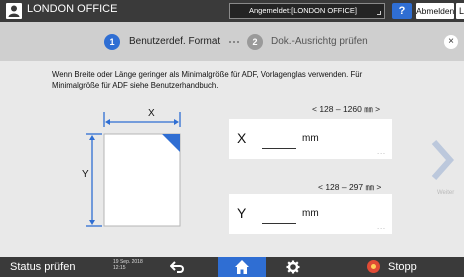 This screenshot has height=277, width=464. I want to click on x-axis-label: X, so click(242, 138).